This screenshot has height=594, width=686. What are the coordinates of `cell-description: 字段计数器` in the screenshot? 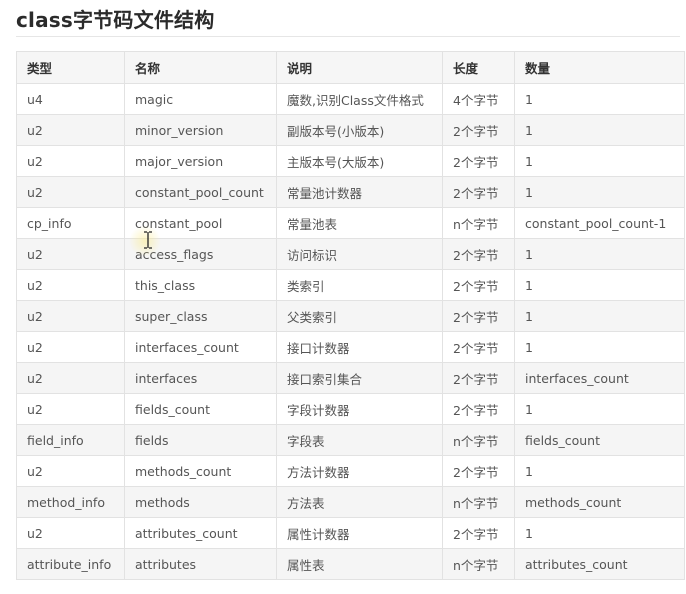 It's located at (359, 409).